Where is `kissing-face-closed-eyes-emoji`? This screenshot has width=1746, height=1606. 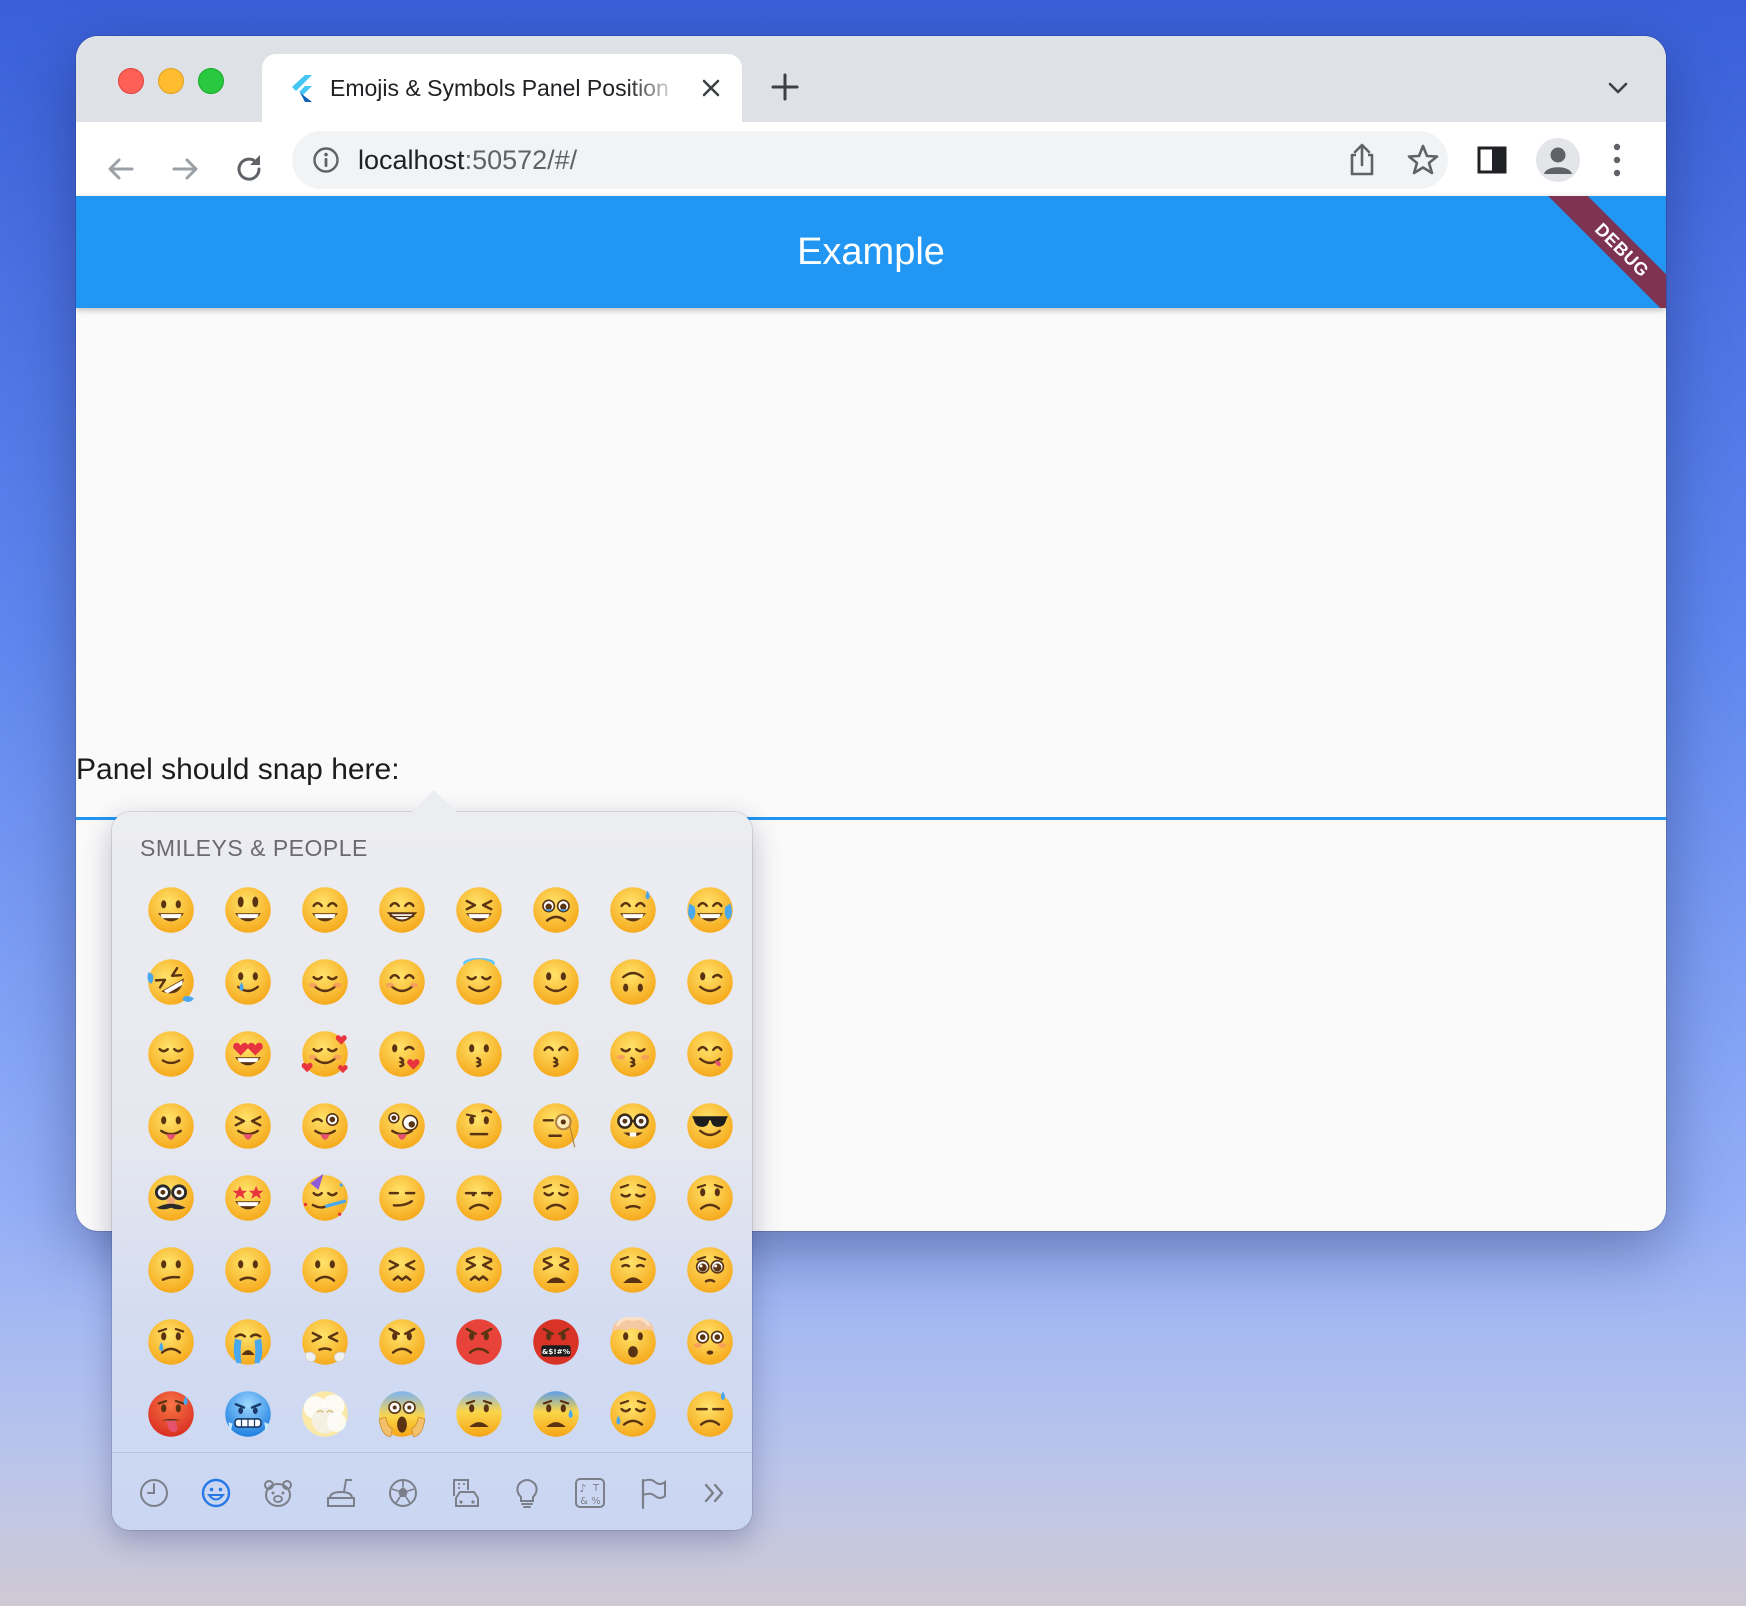 kissing-face-closed-eyes-emoji is located at coordinates (632, 1054).